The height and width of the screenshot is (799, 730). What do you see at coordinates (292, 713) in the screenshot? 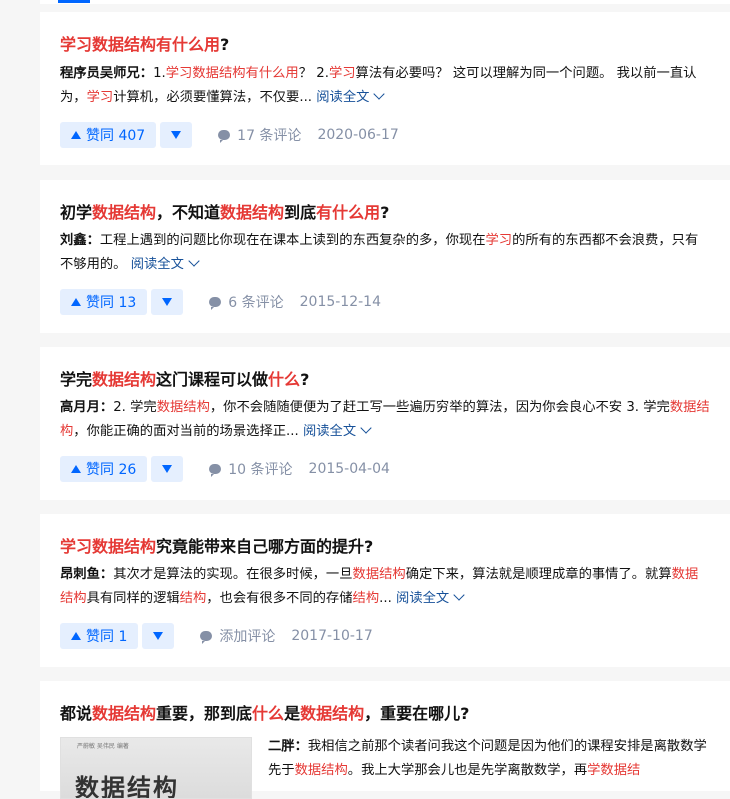
I see `text-segment: 是` at bounding box center [292, 713].